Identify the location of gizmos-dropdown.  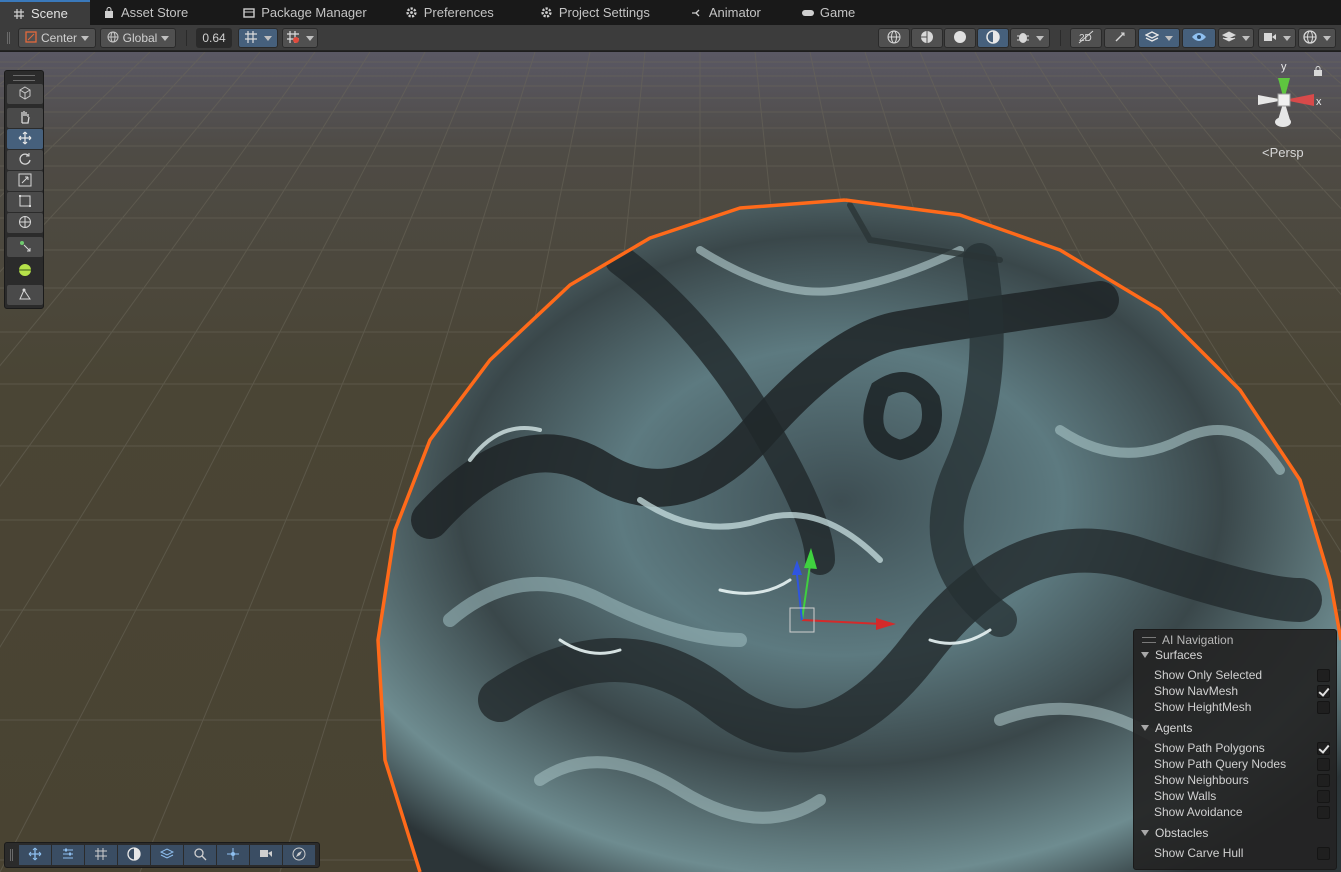
(1317, 38).